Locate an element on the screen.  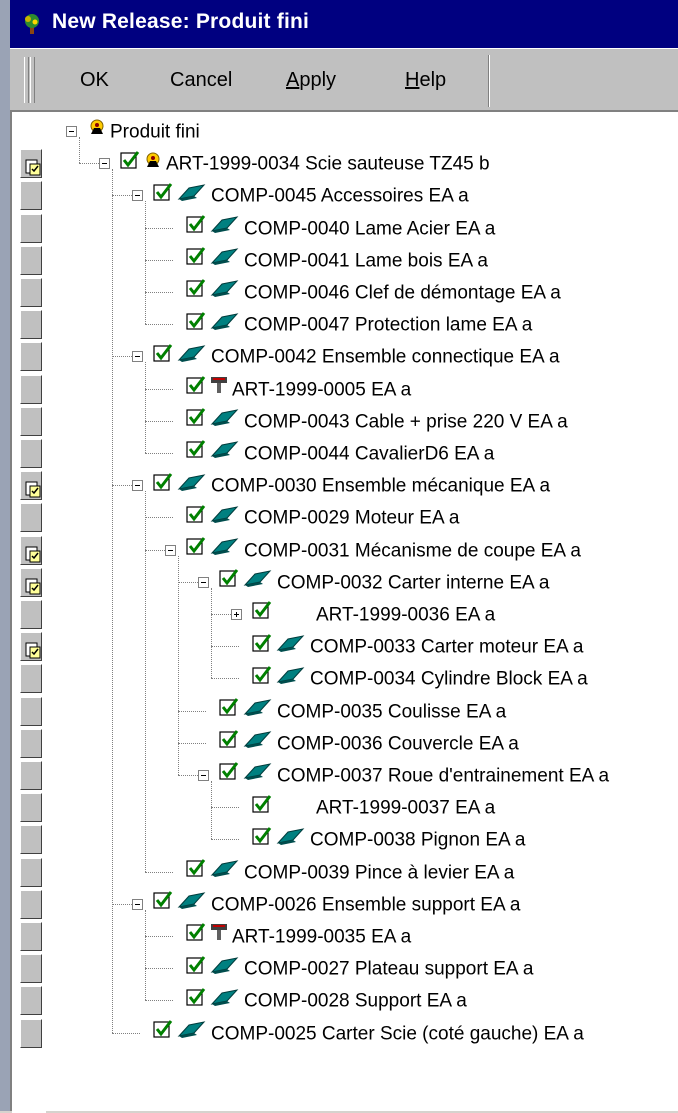
tree-item: COMP-0037 Roue d'entrainement EA a is located at coordinates (403, 775).